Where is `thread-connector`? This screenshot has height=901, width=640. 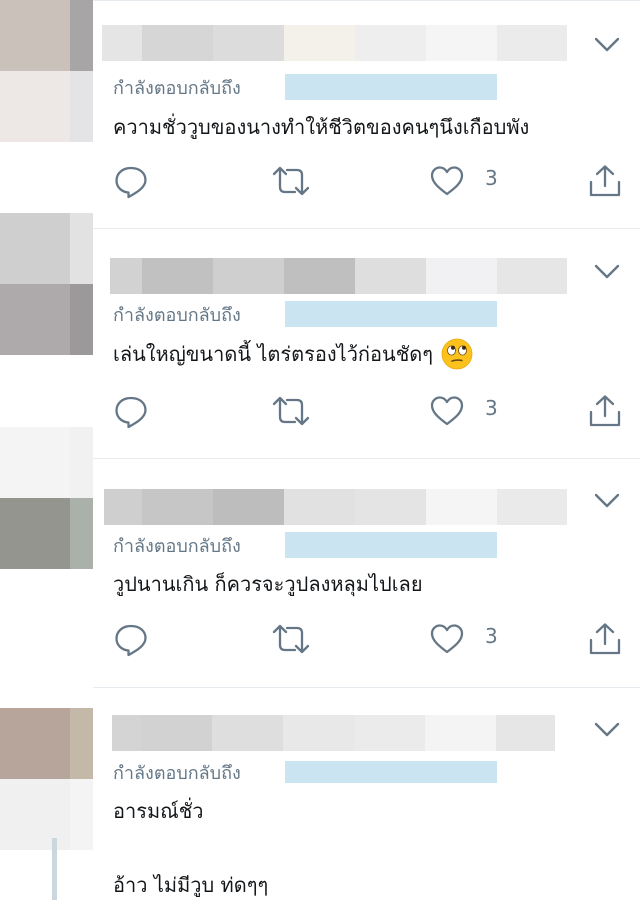 thread-connector is located at coordinates (54, 869).